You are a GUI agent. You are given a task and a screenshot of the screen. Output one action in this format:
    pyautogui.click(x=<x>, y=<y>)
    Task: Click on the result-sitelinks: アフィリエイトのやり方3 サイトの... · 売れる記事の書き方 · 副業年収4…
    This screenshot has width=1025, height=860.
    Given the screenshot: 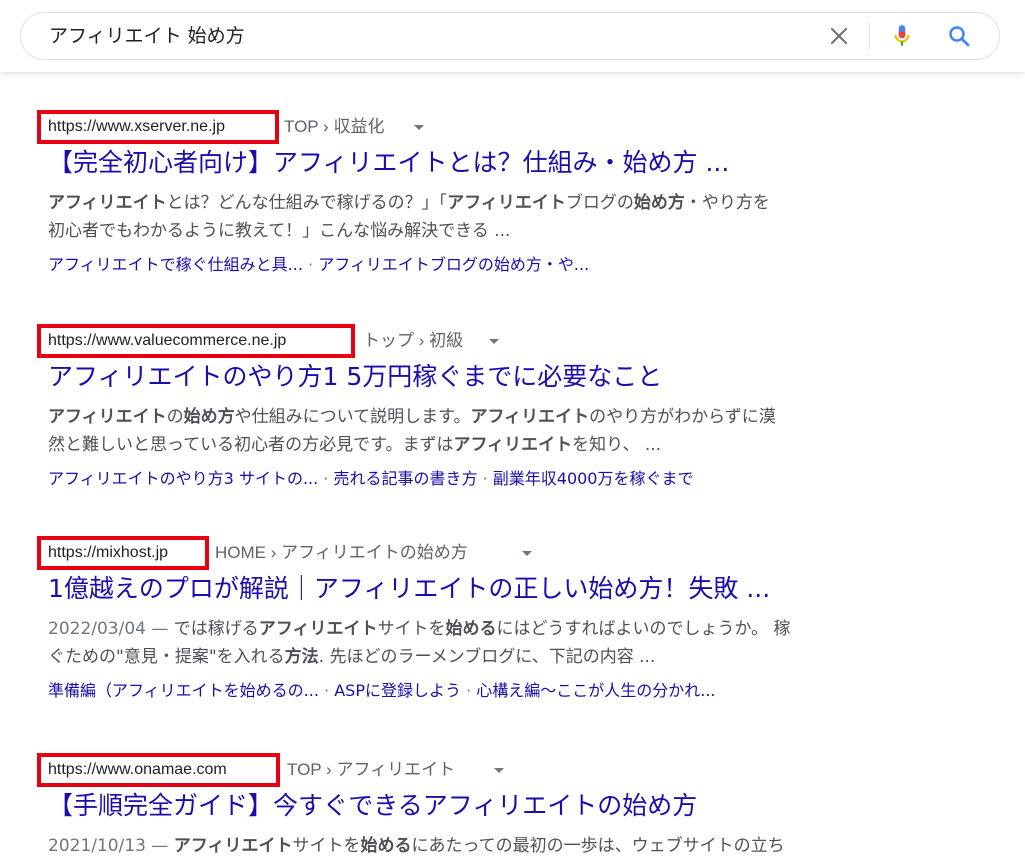 What is the action you would take?
    pyautogui.click(x=371, y=479)
    